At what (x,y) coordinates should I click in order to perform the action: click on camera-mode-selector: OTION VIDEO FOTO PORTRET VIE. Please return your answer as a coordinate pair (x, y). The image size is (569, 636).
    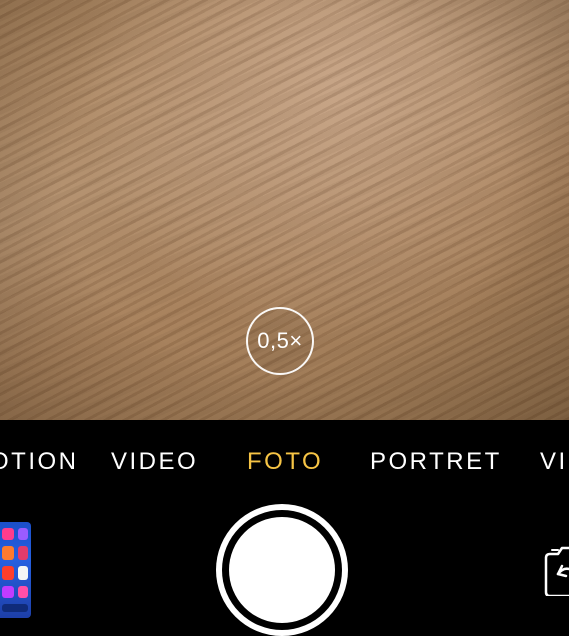
    Looking at the image, I should click on (284, 461).